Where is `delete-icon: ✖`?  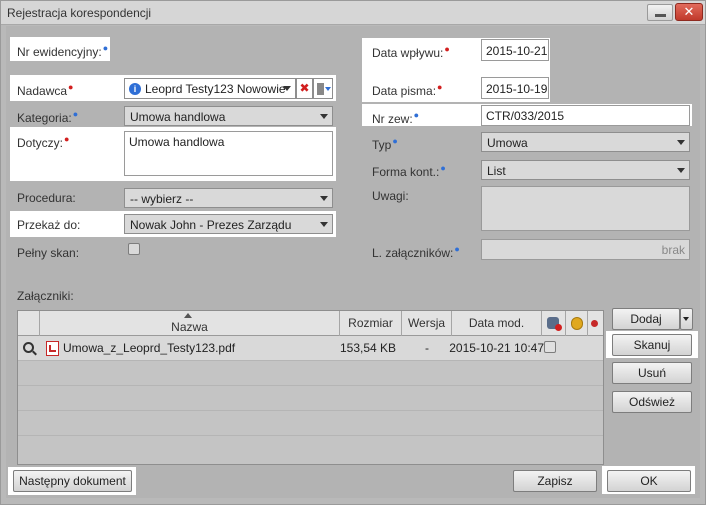 delete-icon: ✖ is located at coordinates (304, 88).